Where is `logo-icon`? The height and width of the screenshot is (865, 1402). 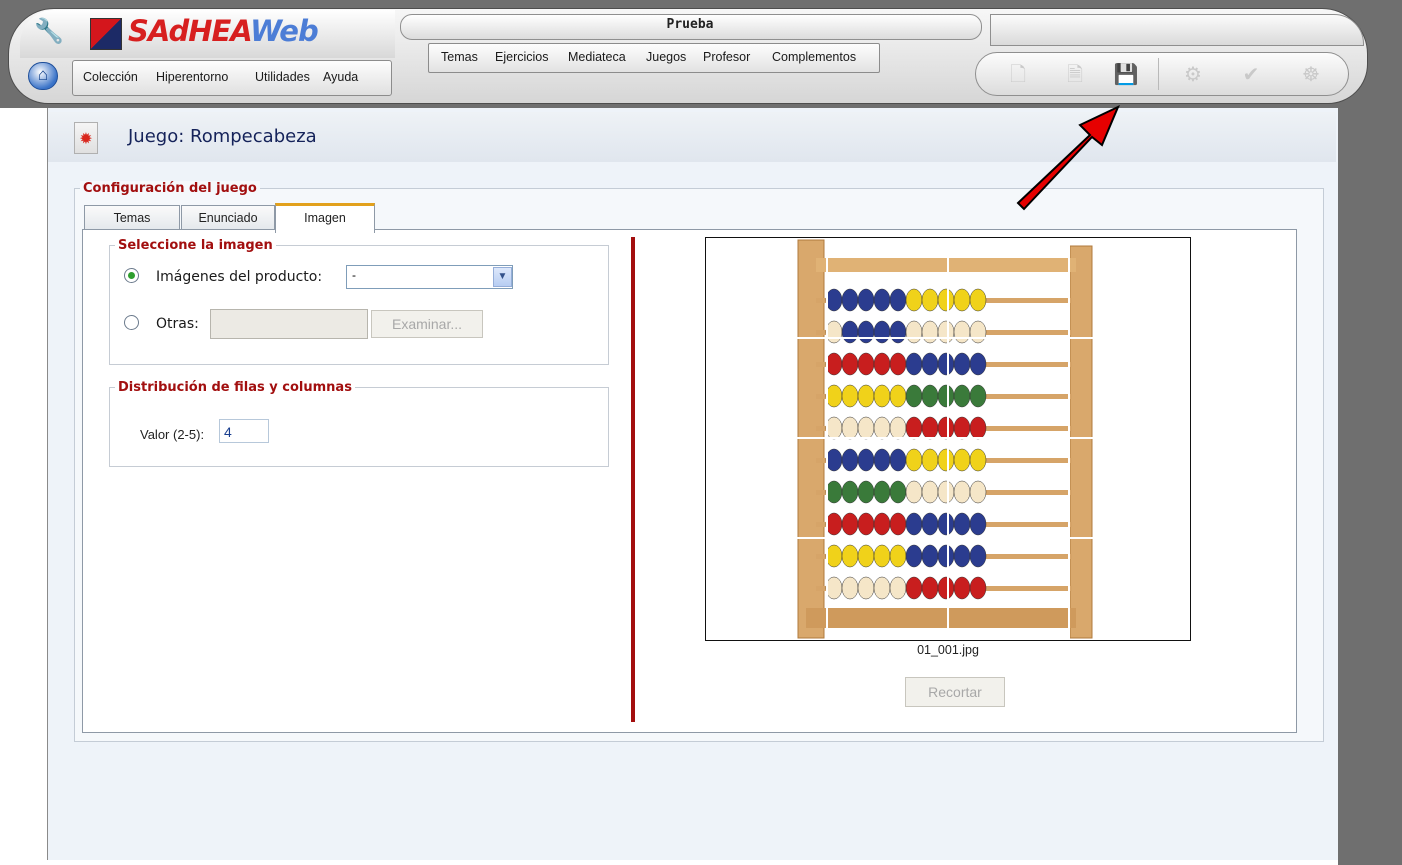
logo-icon is located at coordinates (106, 34).